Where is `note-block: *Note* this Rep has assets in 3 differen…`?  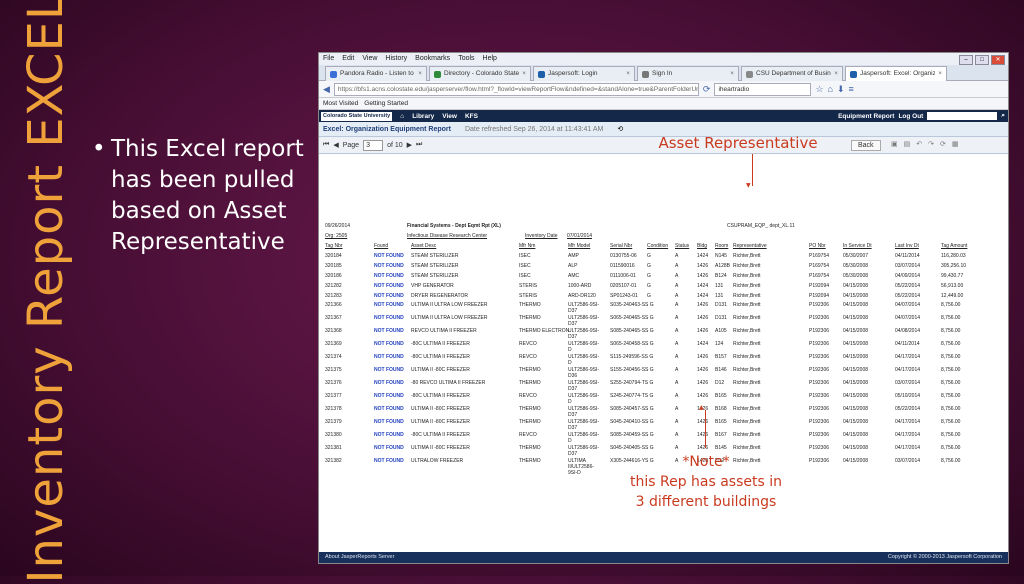 note-block: *Note* this Rep has assets in 3 differen… is located at coordinates (706, 482).